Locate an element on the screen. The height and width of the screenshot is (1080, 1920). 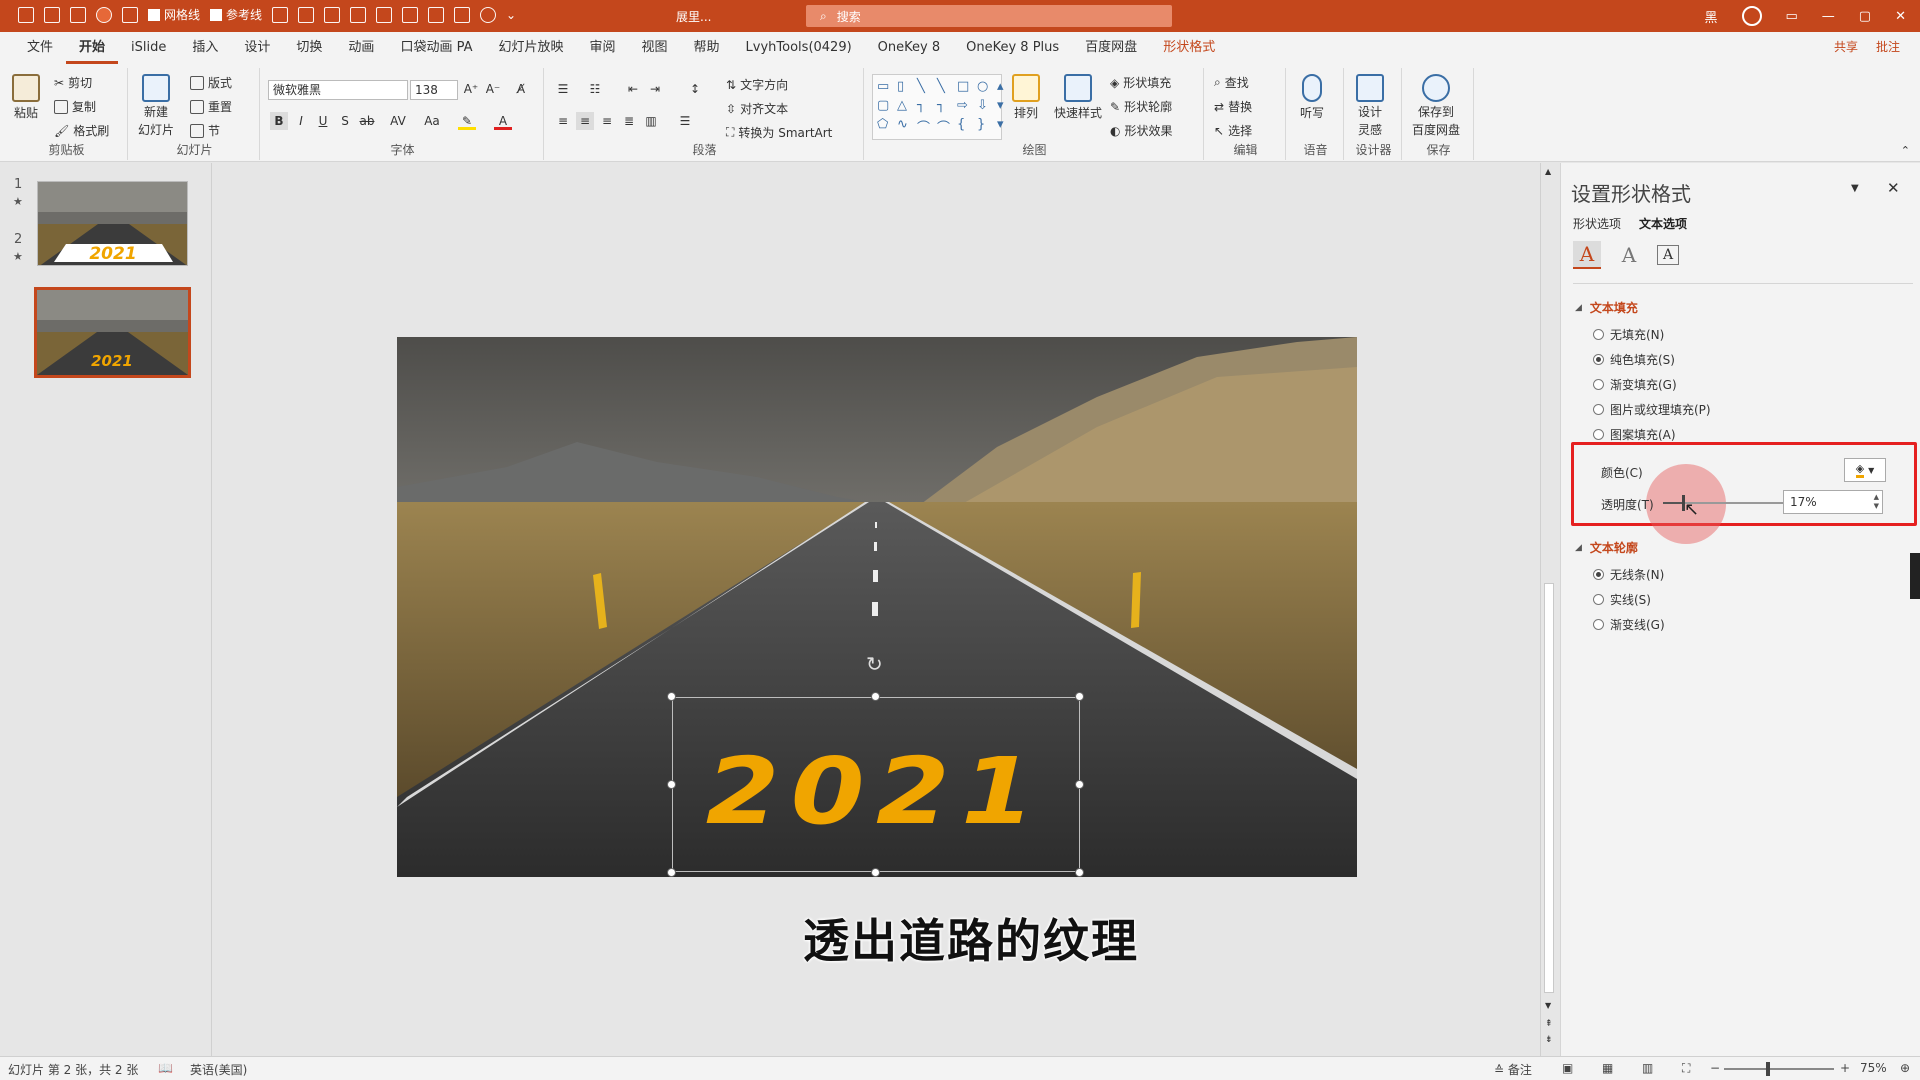
comments-button: 批注 is located at coordinates (1888, 46).